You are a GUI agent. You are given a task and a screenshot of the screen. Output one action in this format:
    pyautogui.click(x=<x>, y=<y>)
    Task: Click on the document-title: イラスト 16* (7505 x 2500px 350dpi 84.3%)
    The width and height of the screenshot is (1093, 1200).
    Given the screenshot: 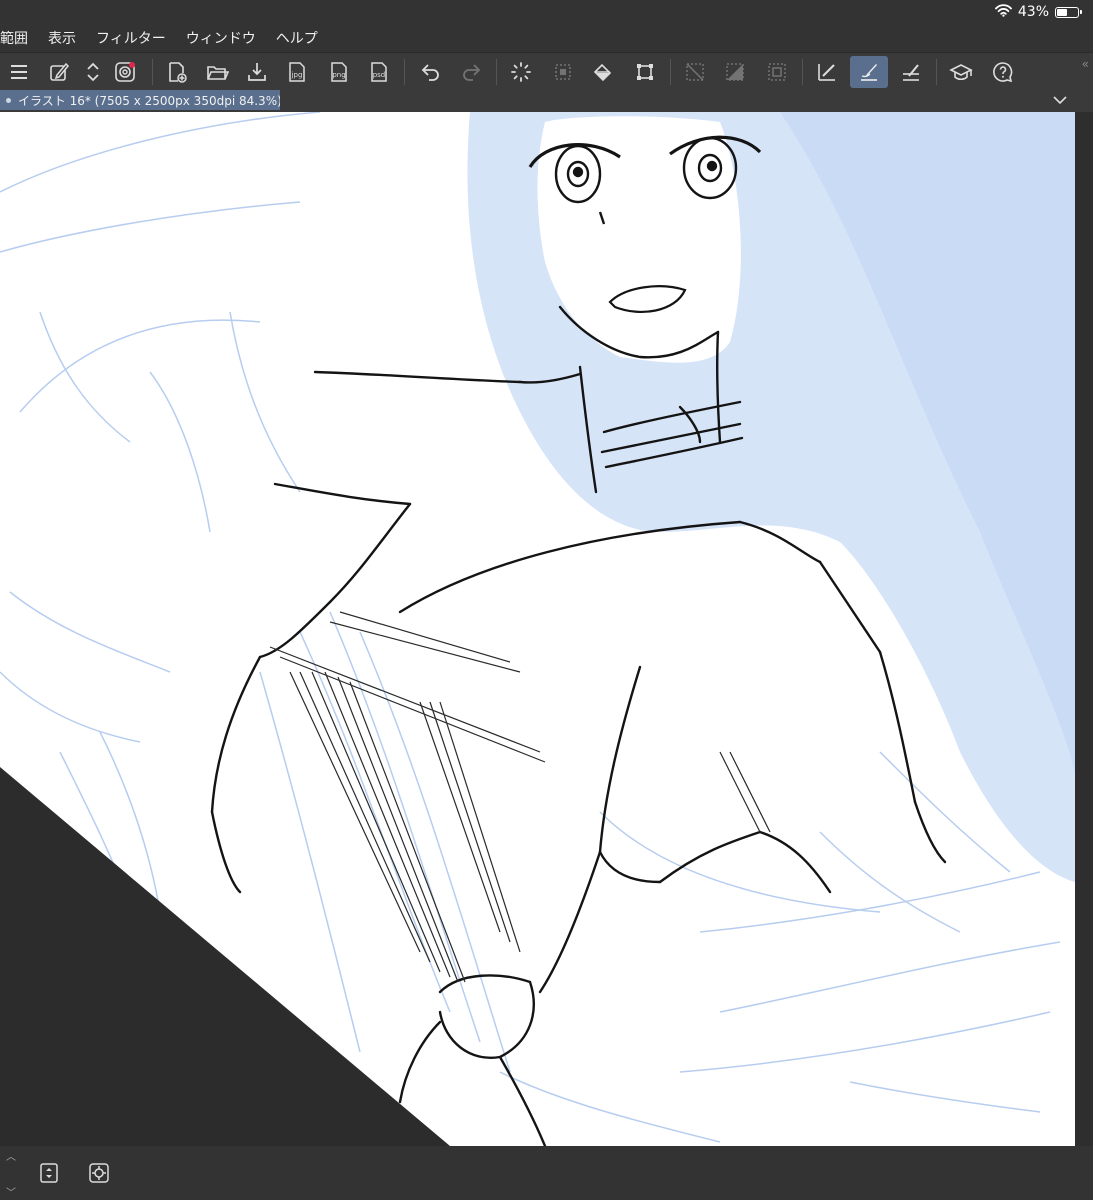 What is the action you would take?
    pyautogui.click(x=149, y=100)
    